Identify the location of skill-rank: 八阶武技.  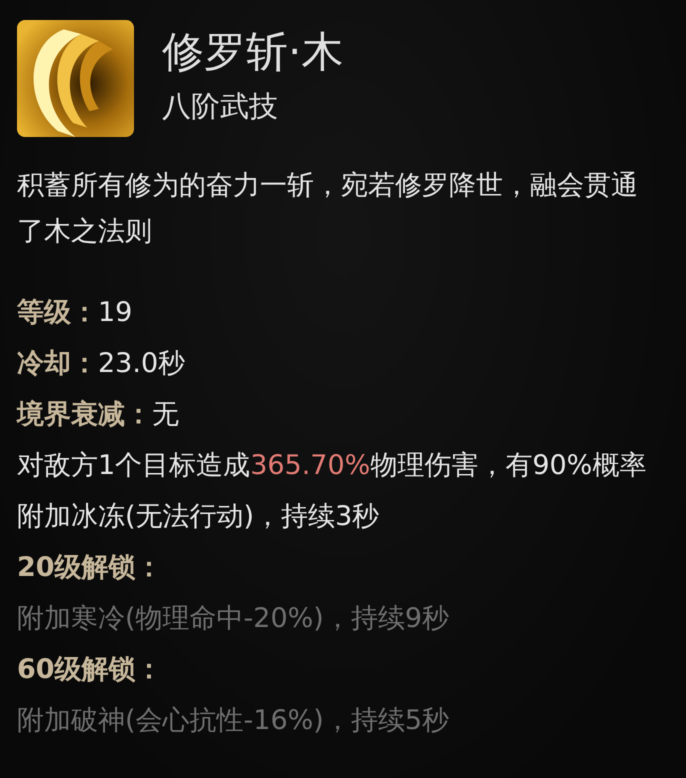
(220, 106).